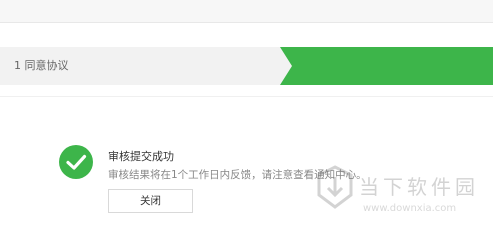 The image size is (493, 240). I want to click on watermark-name: 当下软件园, so click(419, 187).